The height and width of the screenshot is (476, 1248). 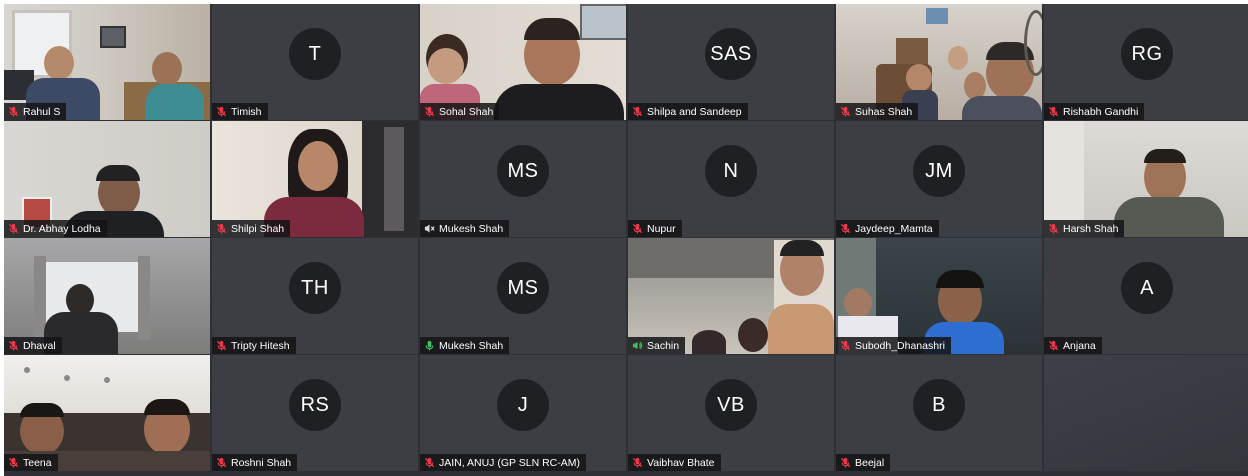 I want to click on participant-nameplate: Sohal Shah, so click(x=460, y=111).